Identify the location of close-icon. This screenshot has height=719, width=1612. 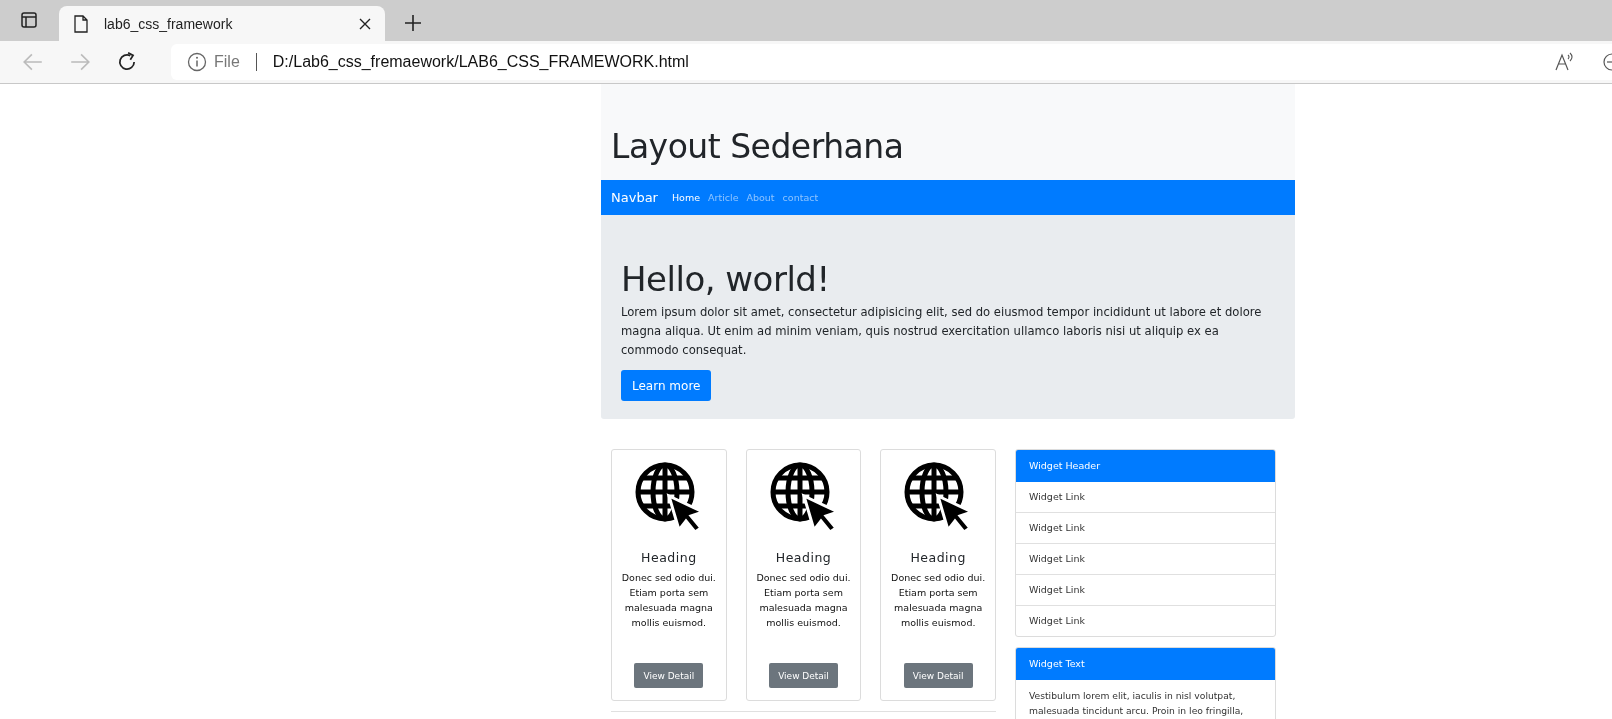
(365, 23).